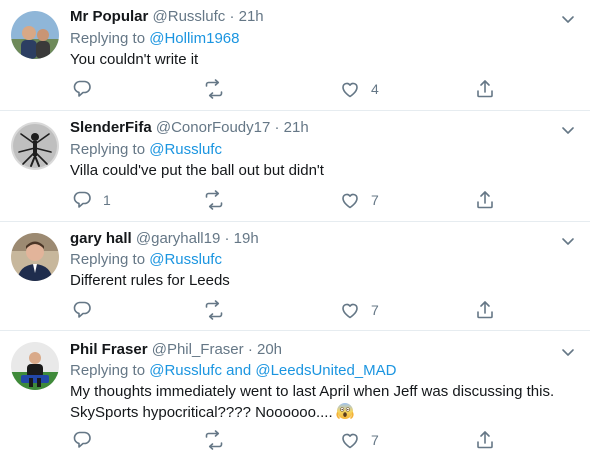 The width and height of the screenshot is (590, 459). I want to click on display-name: Mr Popular, so click(109, 16).